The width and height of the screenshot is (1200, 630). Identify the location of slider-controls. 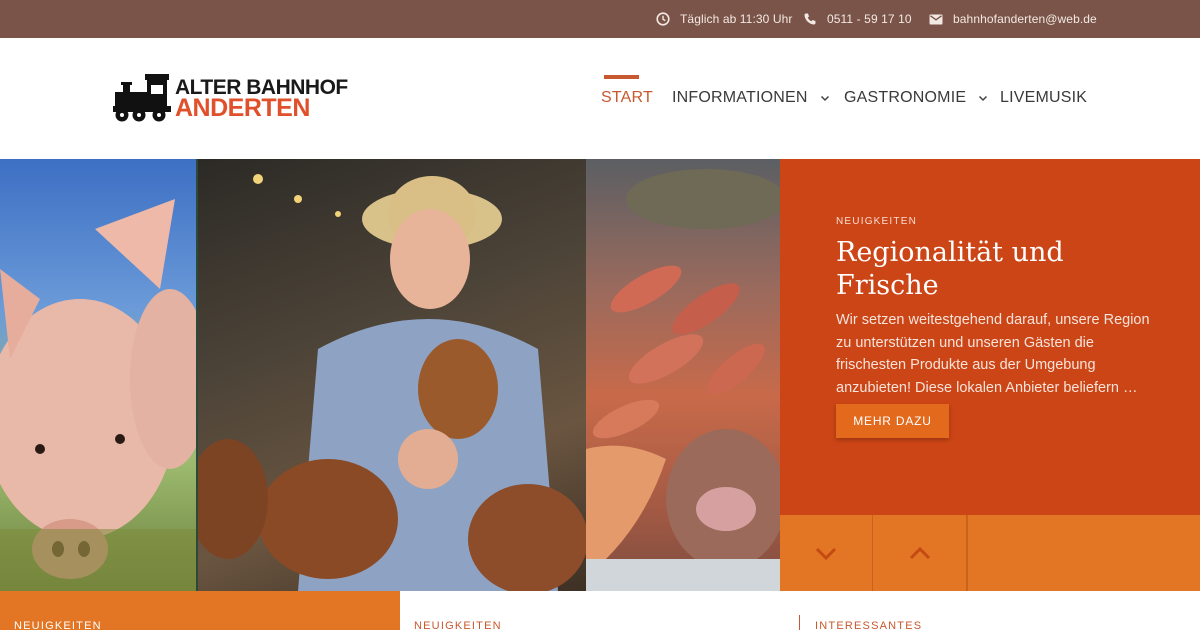
(990, 553).